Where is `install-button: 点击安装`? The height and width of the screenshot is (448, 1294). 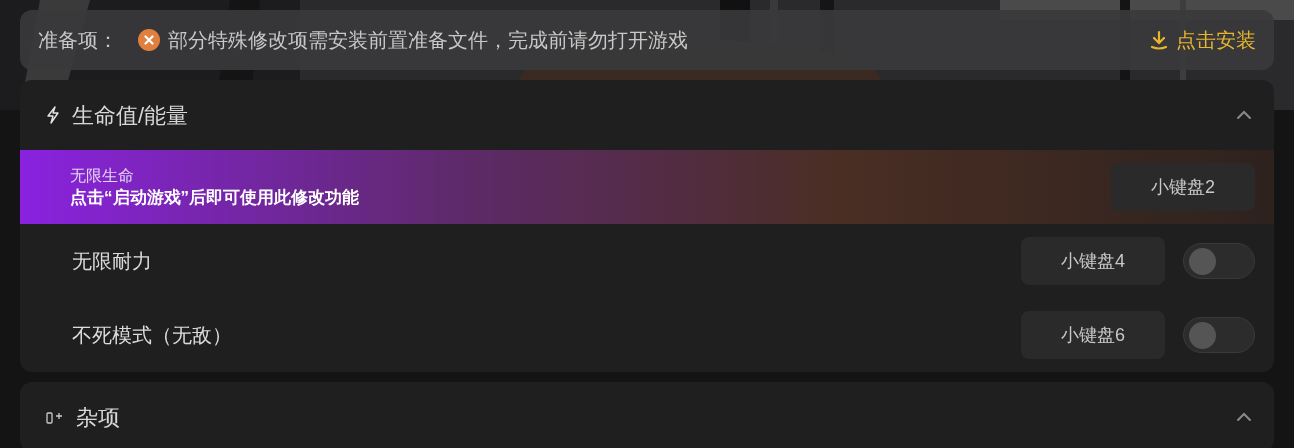 install-button: 点击安装 is located at coordinates (1203, 40).